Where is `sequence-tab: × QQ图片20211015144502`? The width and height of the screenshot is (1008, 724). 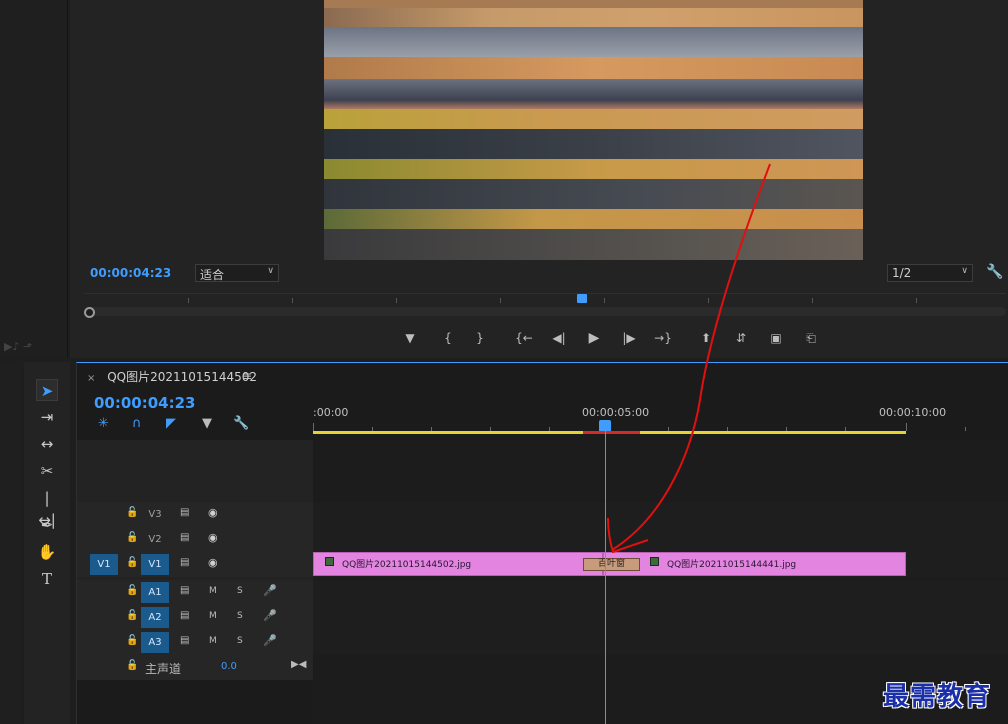 sequence-tab: × QQ图片20211015144502 is located at coordinates (172, 376).